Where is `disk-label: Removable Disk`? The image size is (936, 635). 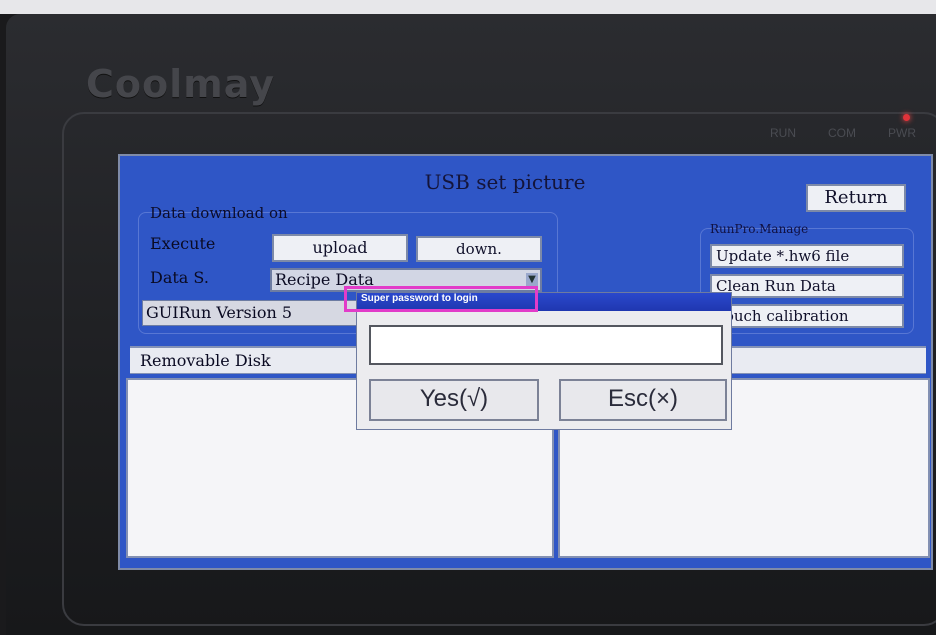
disk-label: Removable Disk is located at coordinates (205, 360).